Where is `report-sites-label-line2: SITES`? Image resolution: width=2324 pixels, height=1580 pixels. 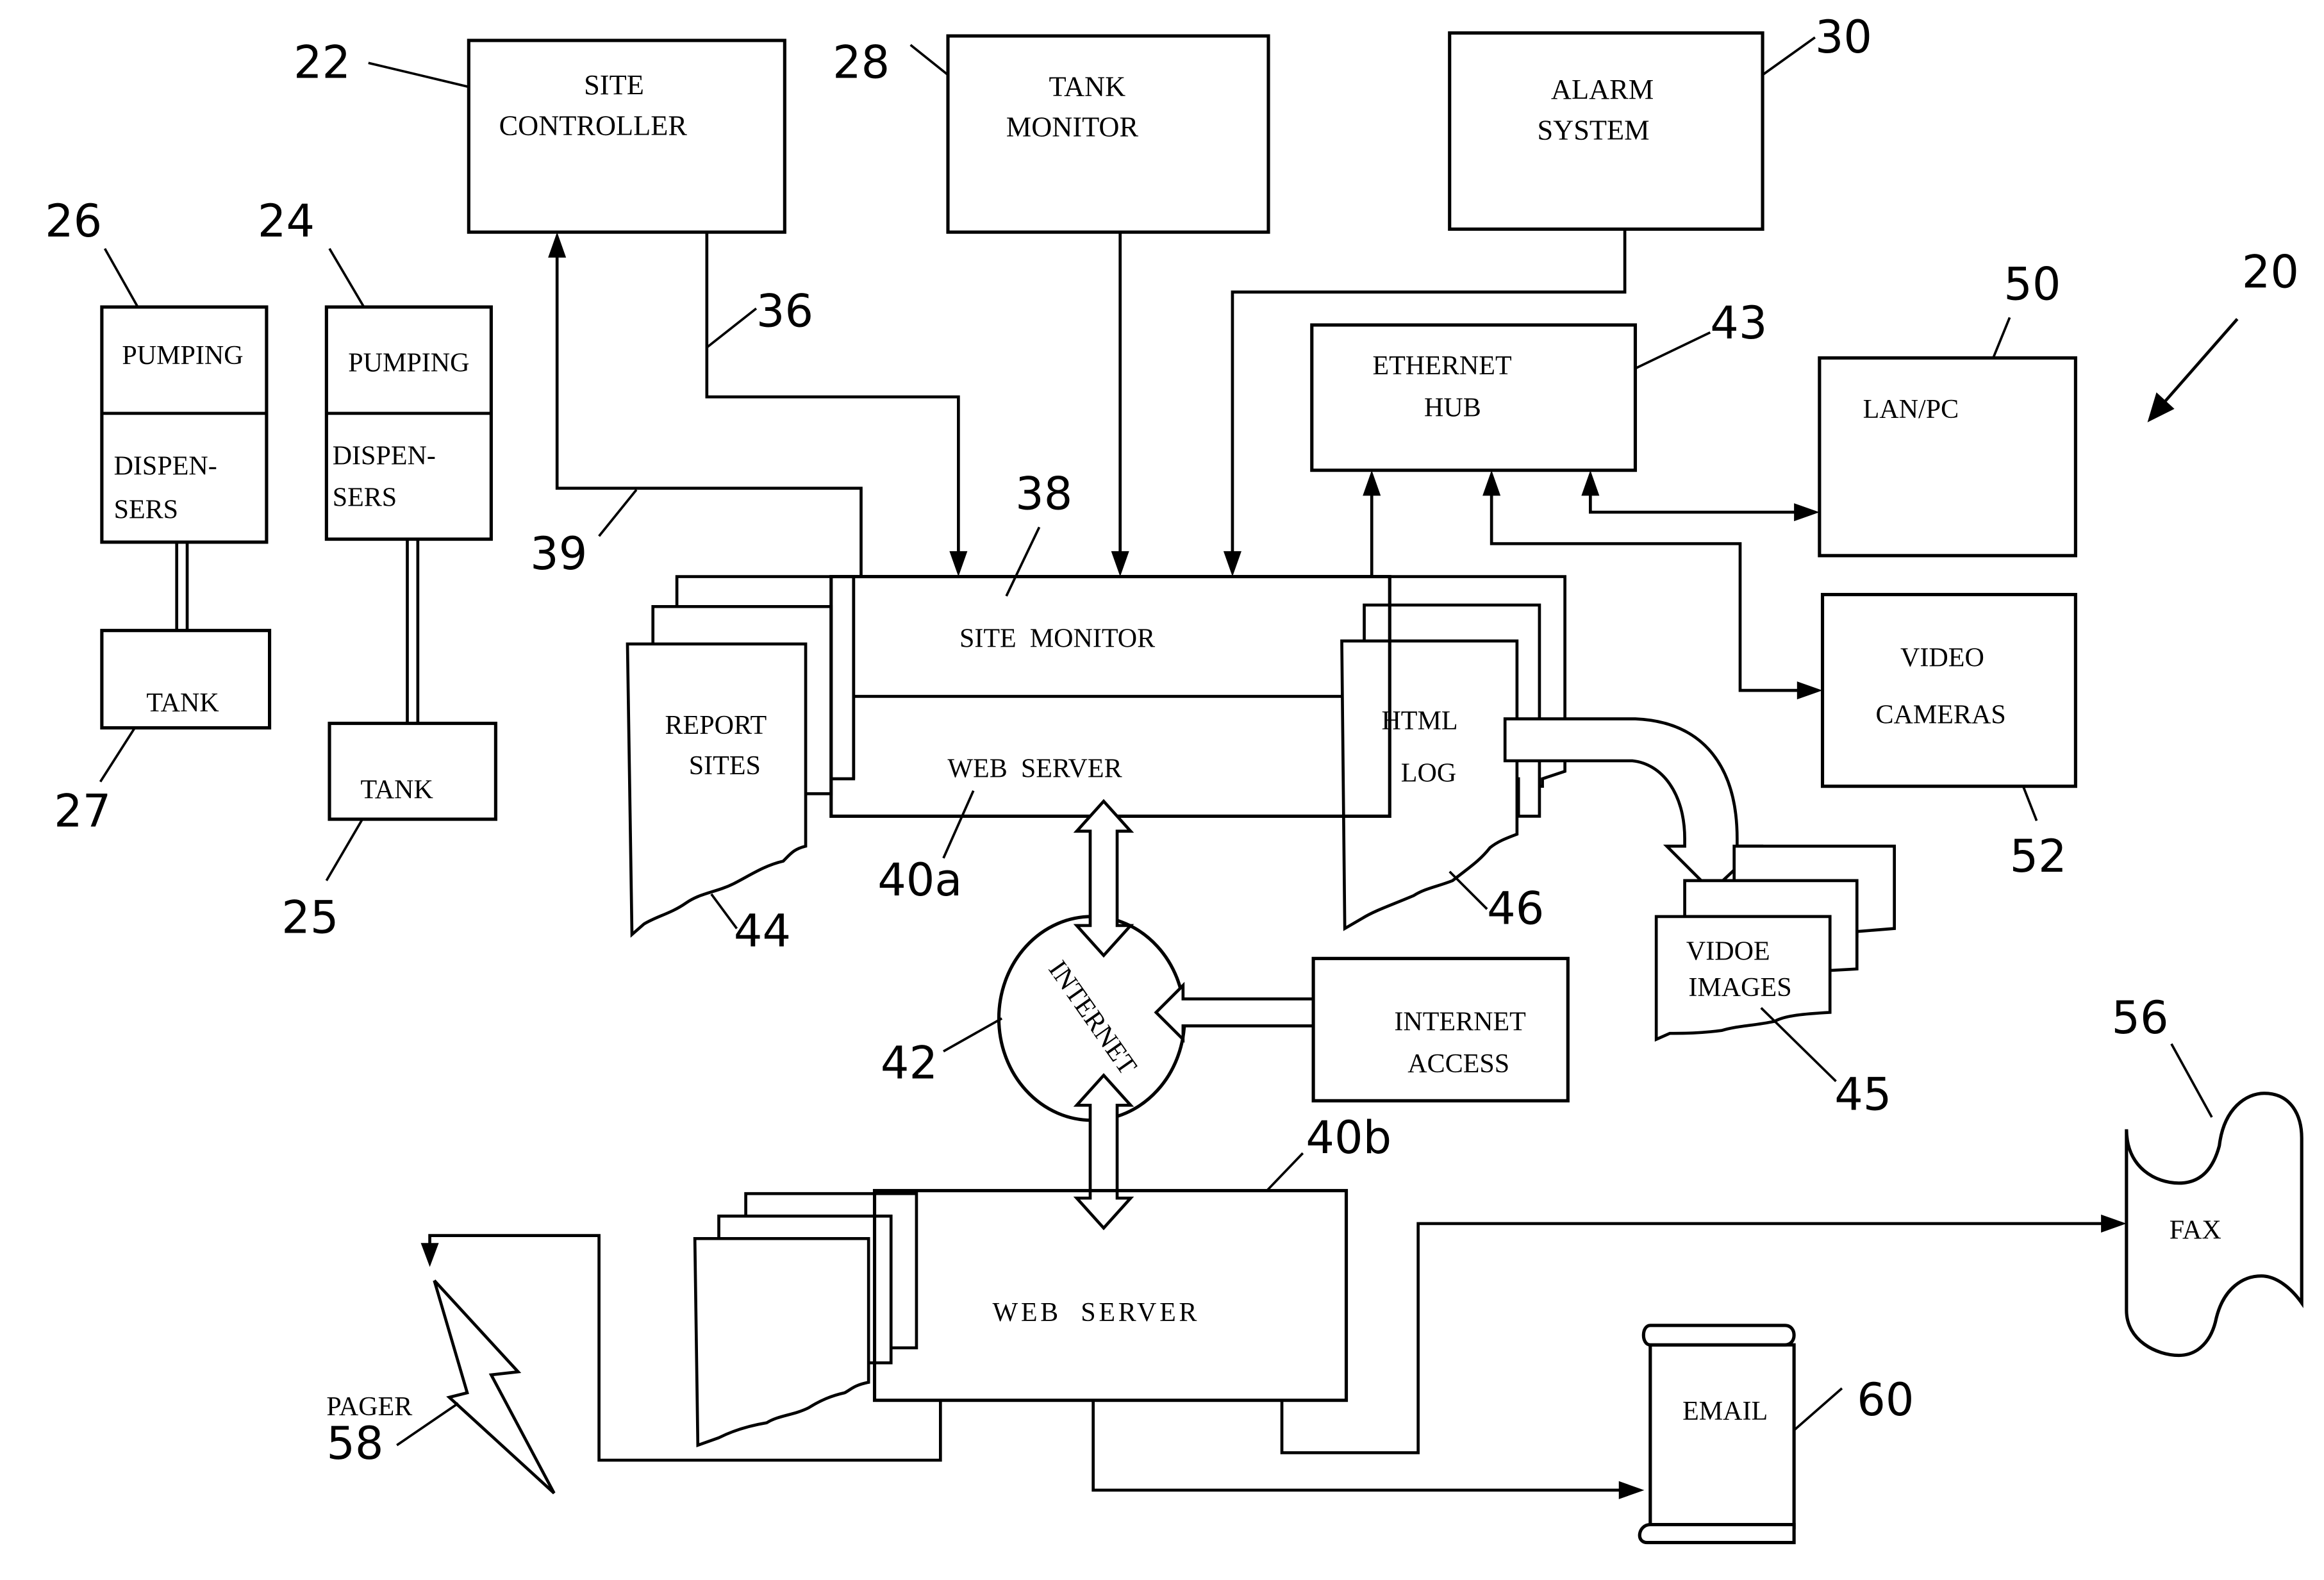
report-sites-label-line2: SITES is located at coordinates (725, 766).